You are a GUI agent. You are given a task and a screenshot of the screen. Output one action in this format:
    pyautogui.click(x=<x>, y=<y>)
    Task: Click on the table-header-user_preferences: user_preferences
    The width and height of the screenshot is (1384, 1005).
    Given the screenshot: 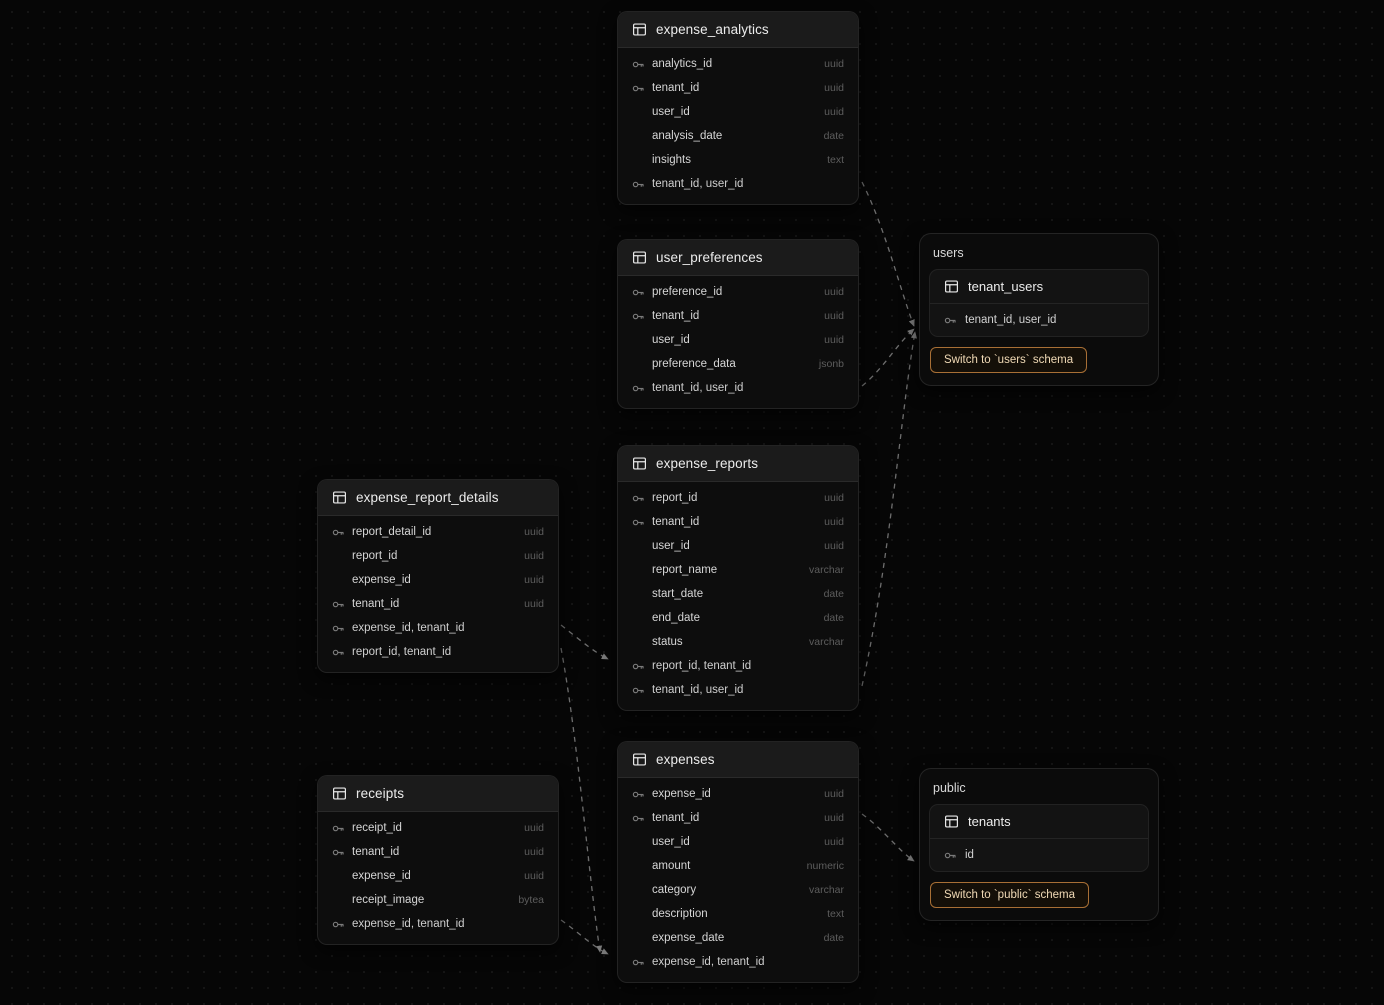 What is the action you would take?
    pyautogui.click(x=738, y=258)
    